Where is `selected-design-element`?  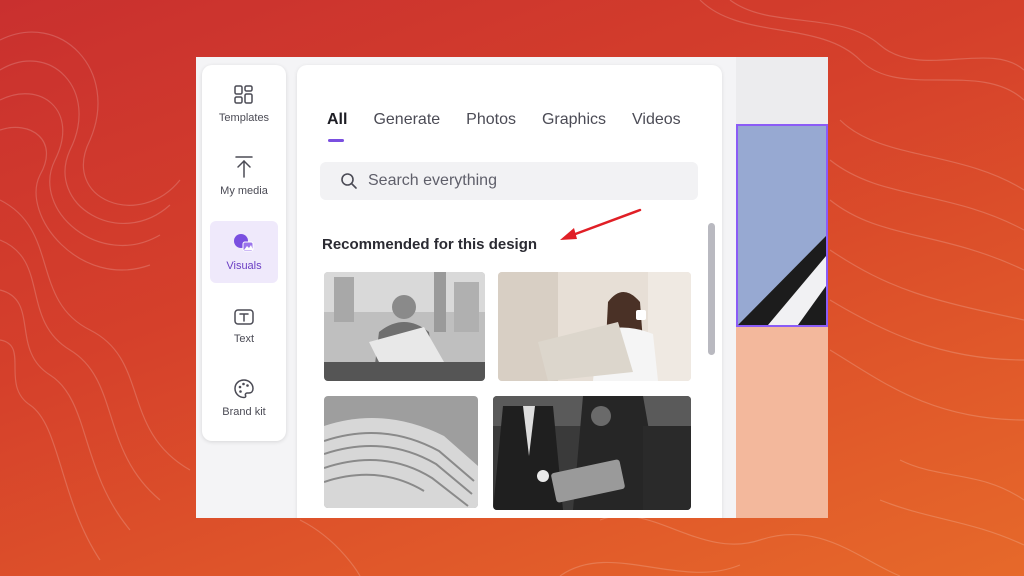
selected-design-element is located at coordinates (782, 225).